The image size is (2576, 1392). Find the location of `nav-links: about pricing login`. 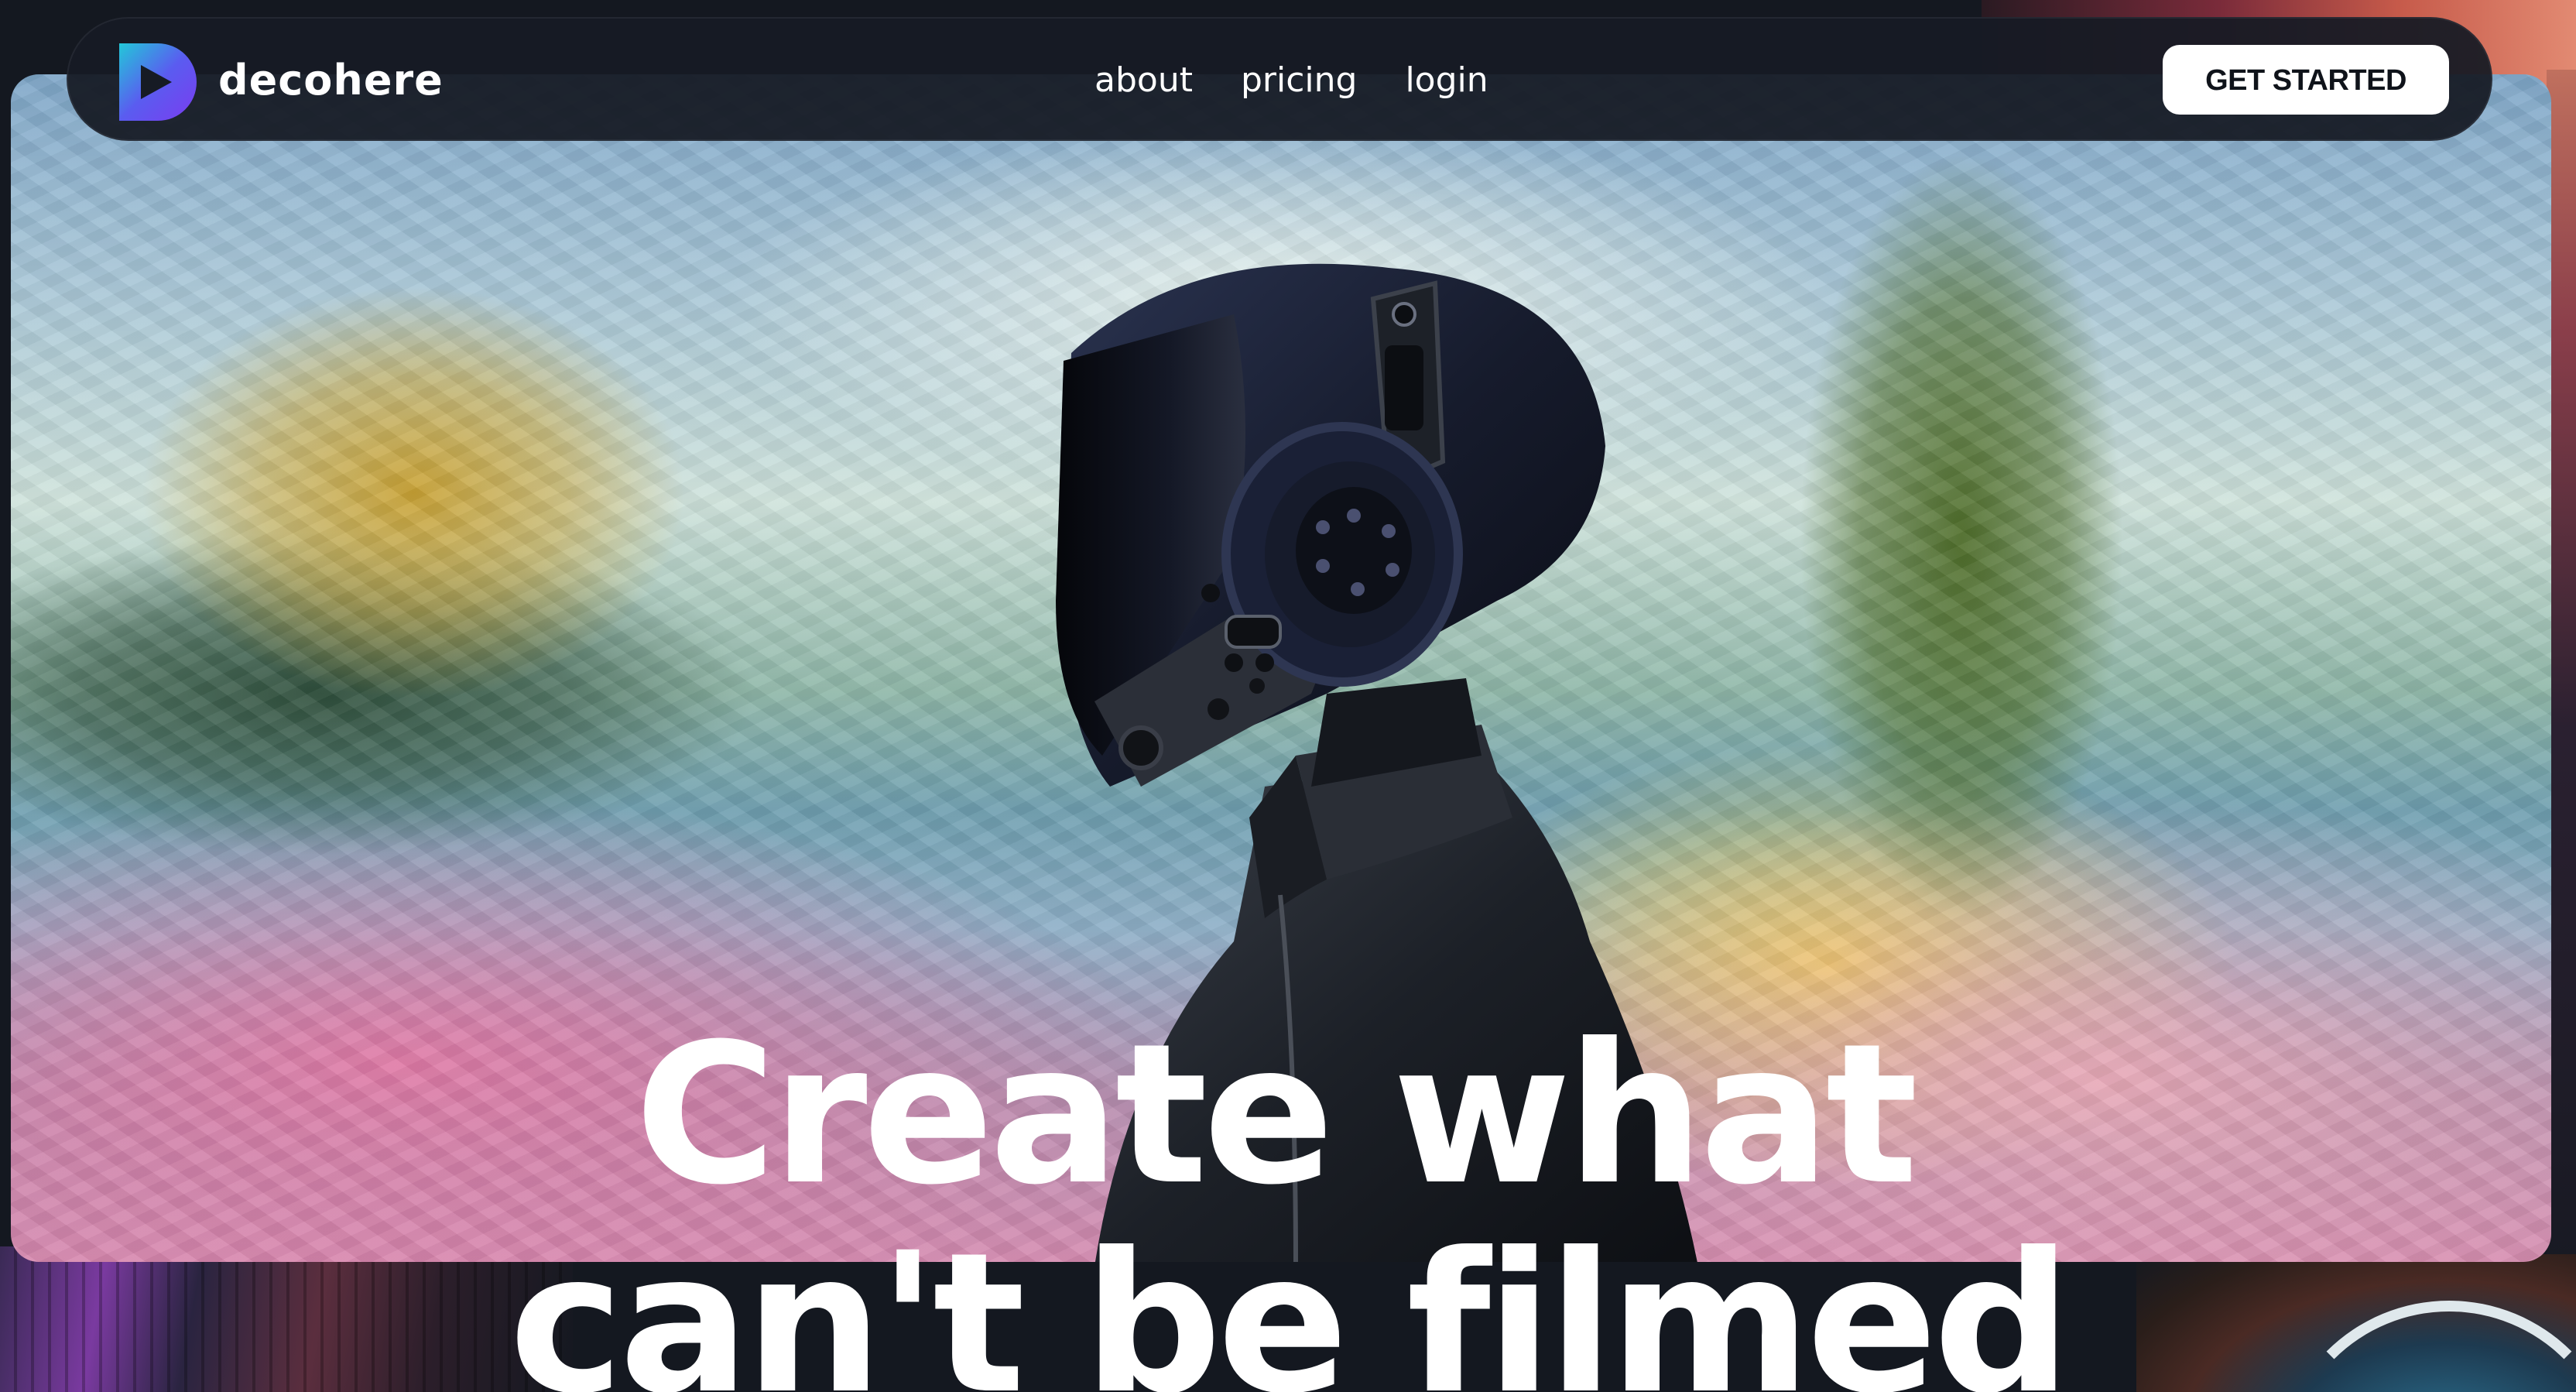

nav-links: about pricing login is located at coordinates (1291, 80).